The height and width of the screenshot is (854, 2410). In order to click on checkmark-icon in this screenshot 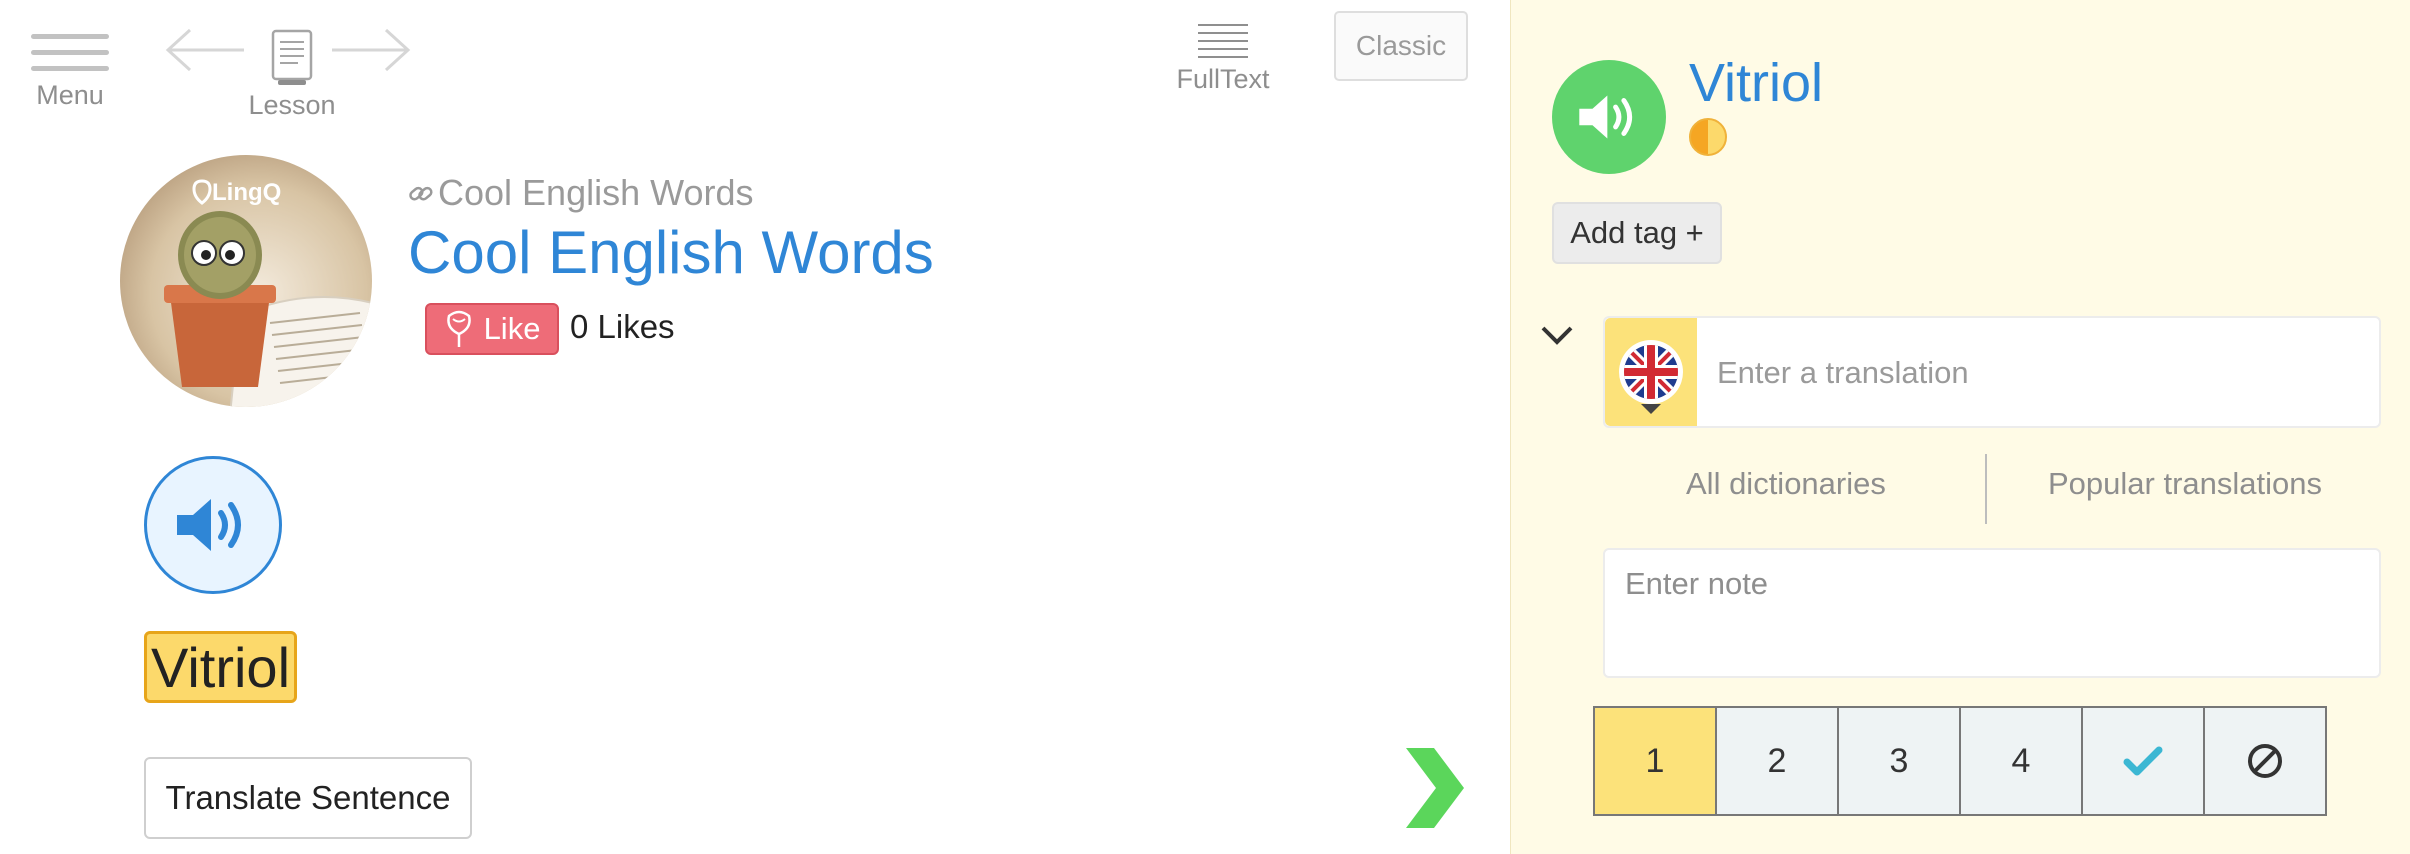, I will do `click(2143, 761)`.